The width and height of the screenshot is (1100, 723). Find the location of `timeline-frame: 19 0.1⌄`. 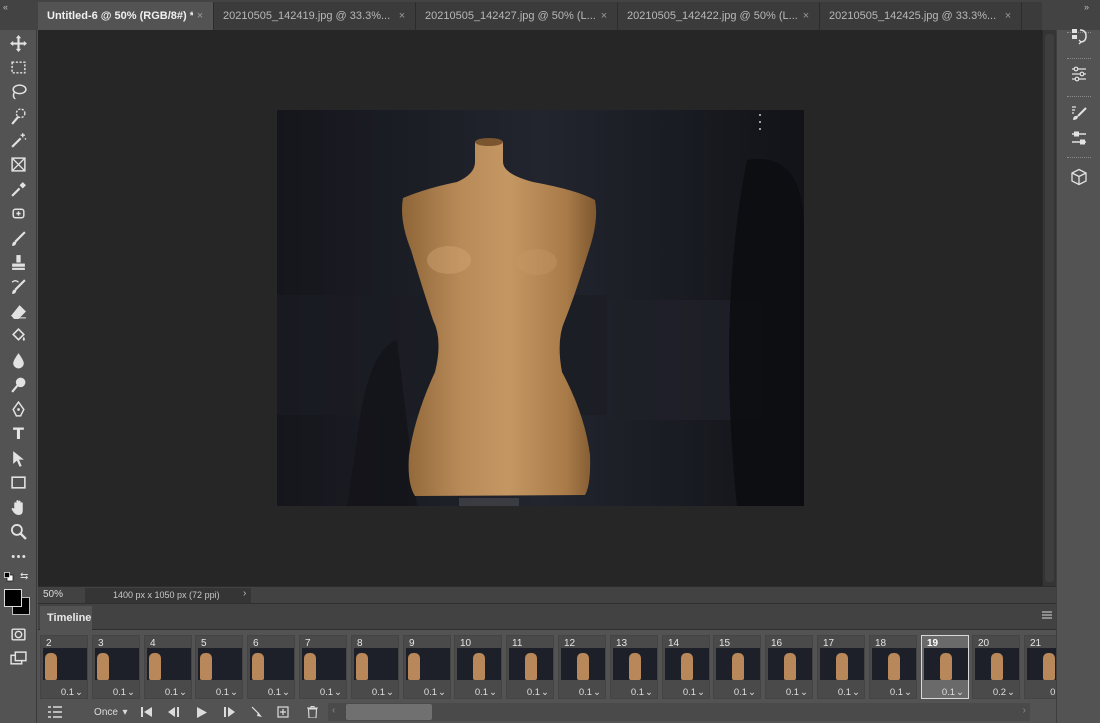

timeline-frame: 19 0.1⌄ is located at coordinates (945, 667).